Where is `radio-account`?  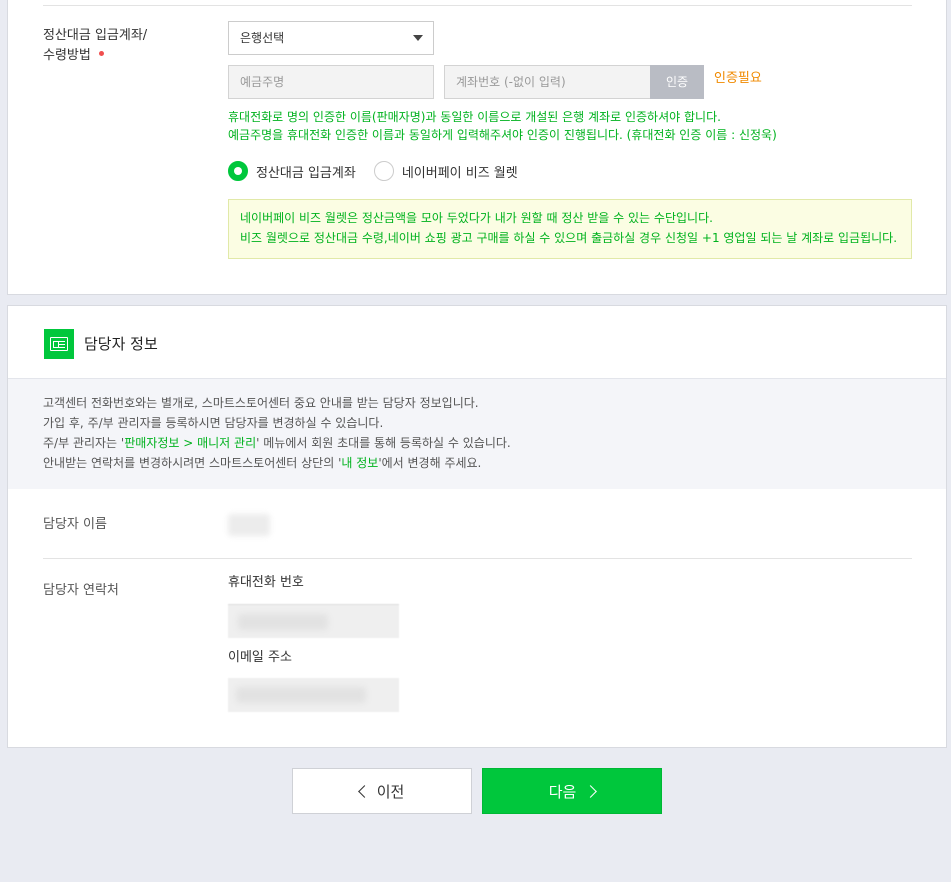
radio-account is located at coordinates (238, 171).